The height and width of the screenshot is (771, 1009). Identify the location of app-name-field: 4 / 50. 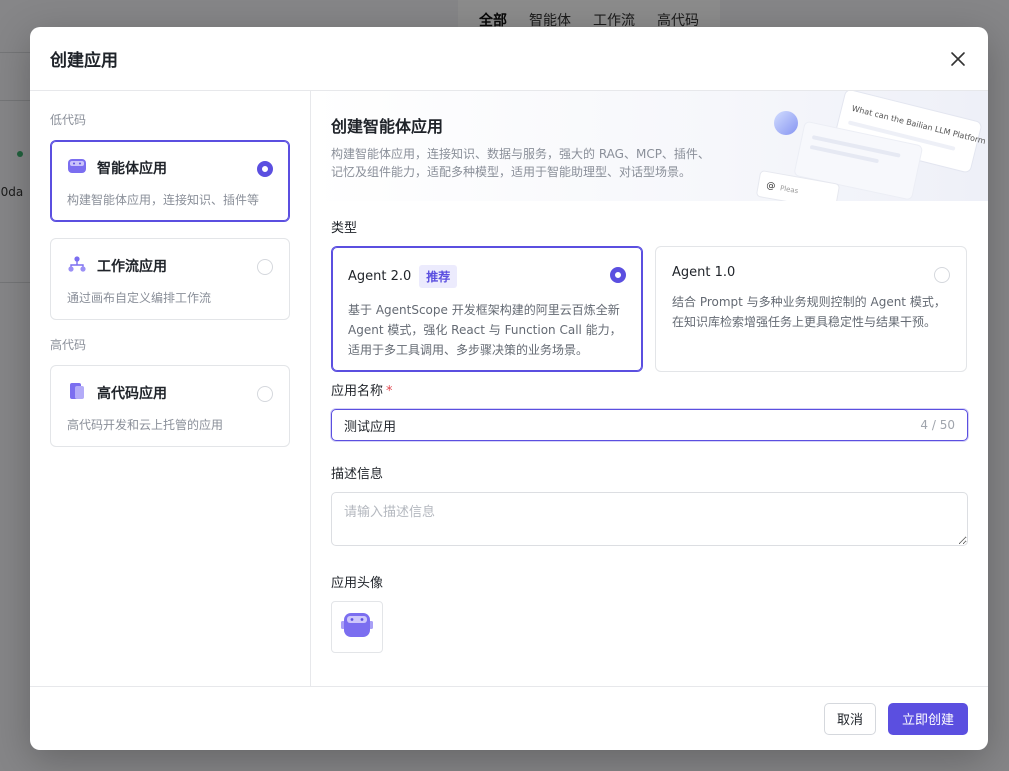
(649, 425).